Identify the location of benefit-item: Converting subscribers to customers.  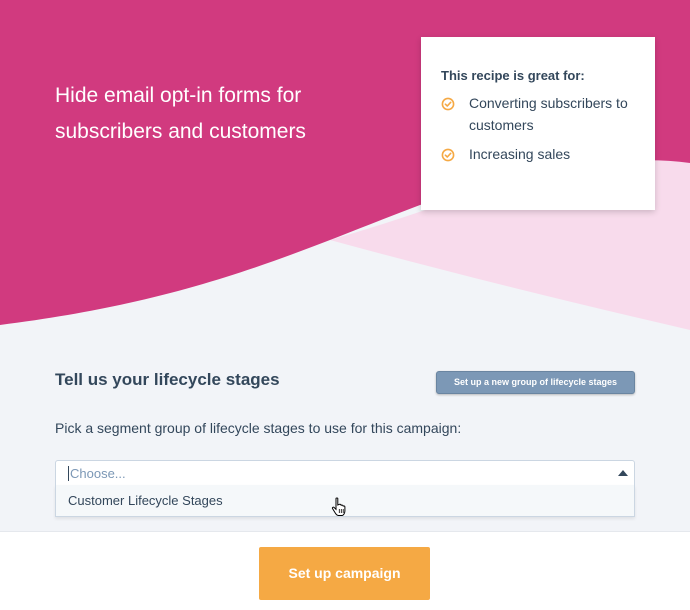
(538, 115).